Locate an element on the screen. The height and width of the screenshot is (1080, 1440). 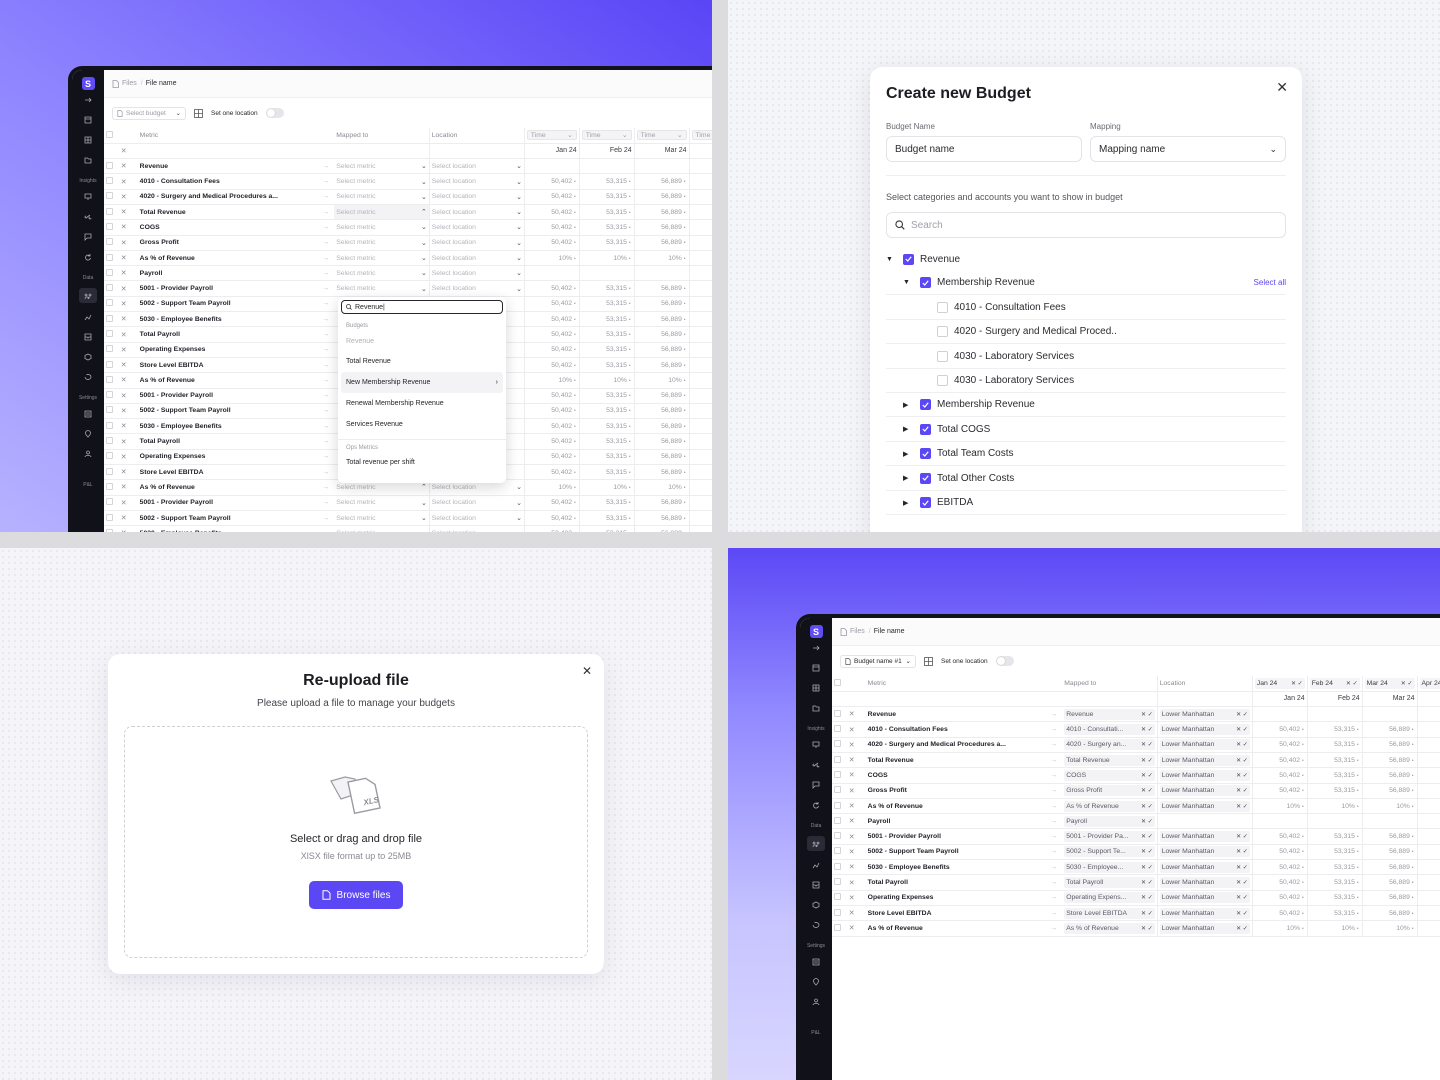
presentation-icon is located at coordinates (88, 197).